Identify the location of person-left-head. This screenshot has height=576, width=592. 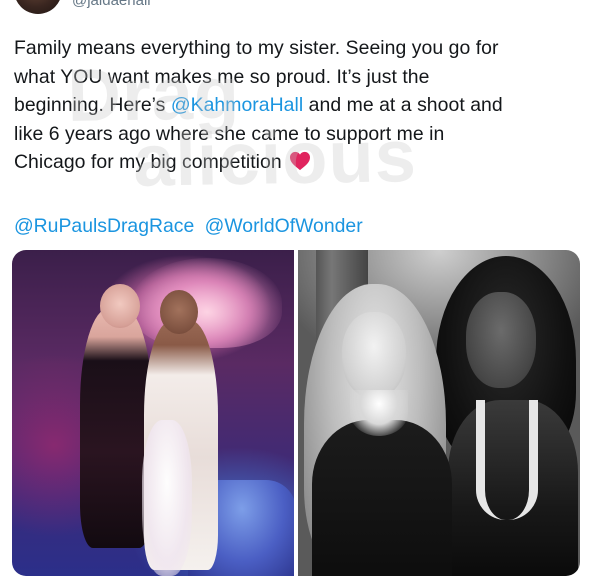
(120, 306).